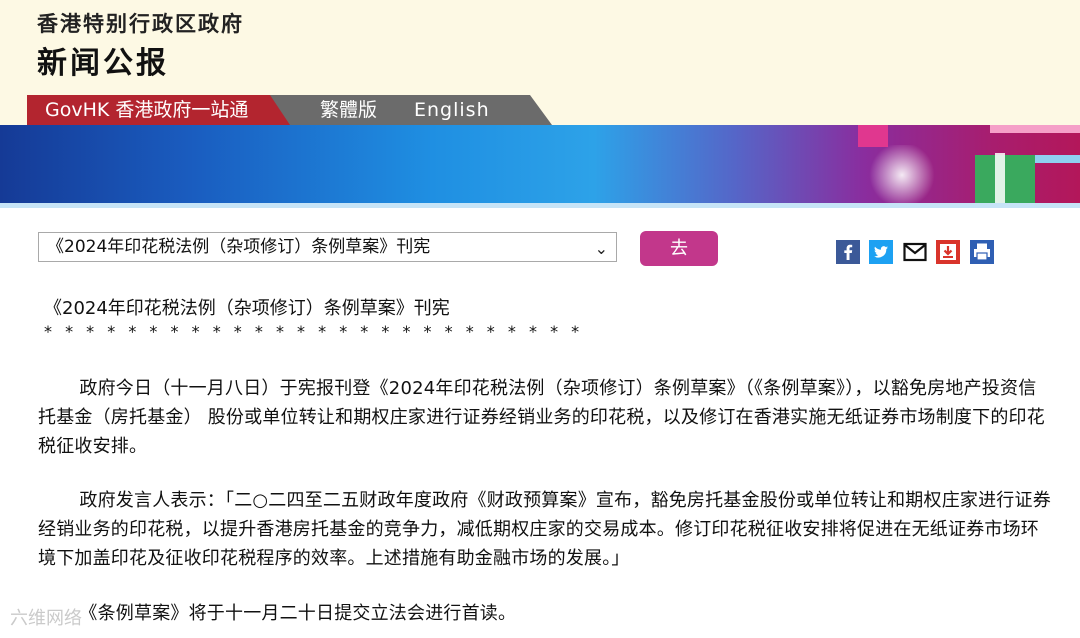  Describe the element at coordinates (540, 47) in the screenshot. I see `site-header: 香港特别行政区政府 新闻公报` at that location.